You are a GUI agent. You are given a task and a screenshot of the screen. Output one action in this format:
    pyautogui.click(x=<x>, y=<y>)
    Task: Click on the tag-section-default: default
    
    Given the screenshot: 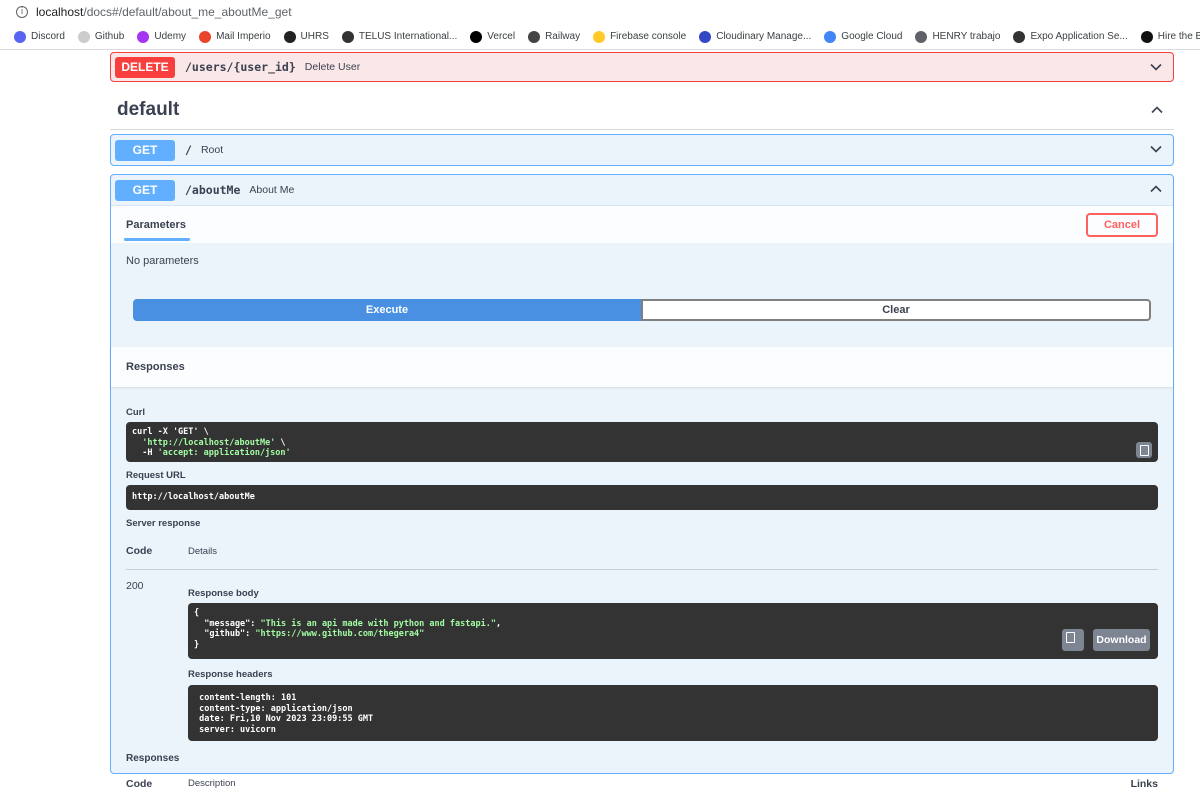 What is the action you would take?
    pyautogui.click(x=642, y=110)
    